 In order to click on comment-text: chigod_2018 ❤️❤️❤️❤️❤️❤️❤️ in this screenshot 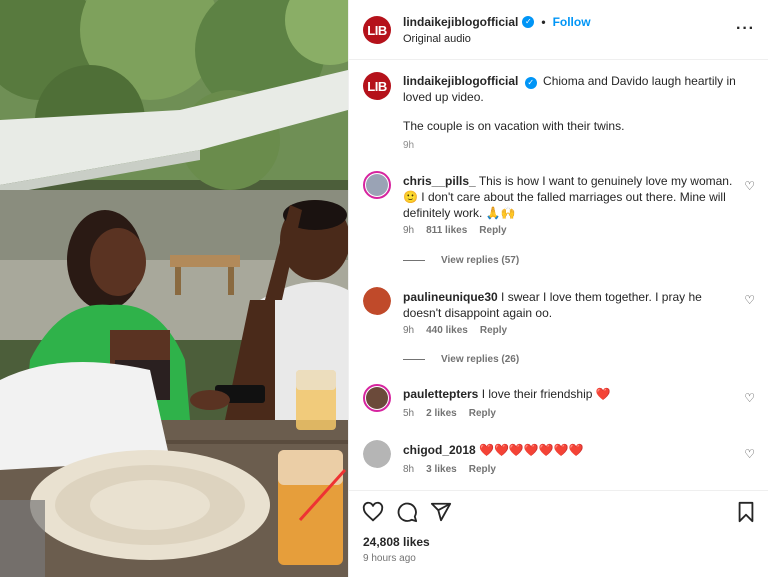, I will do `click(573, 450)`.